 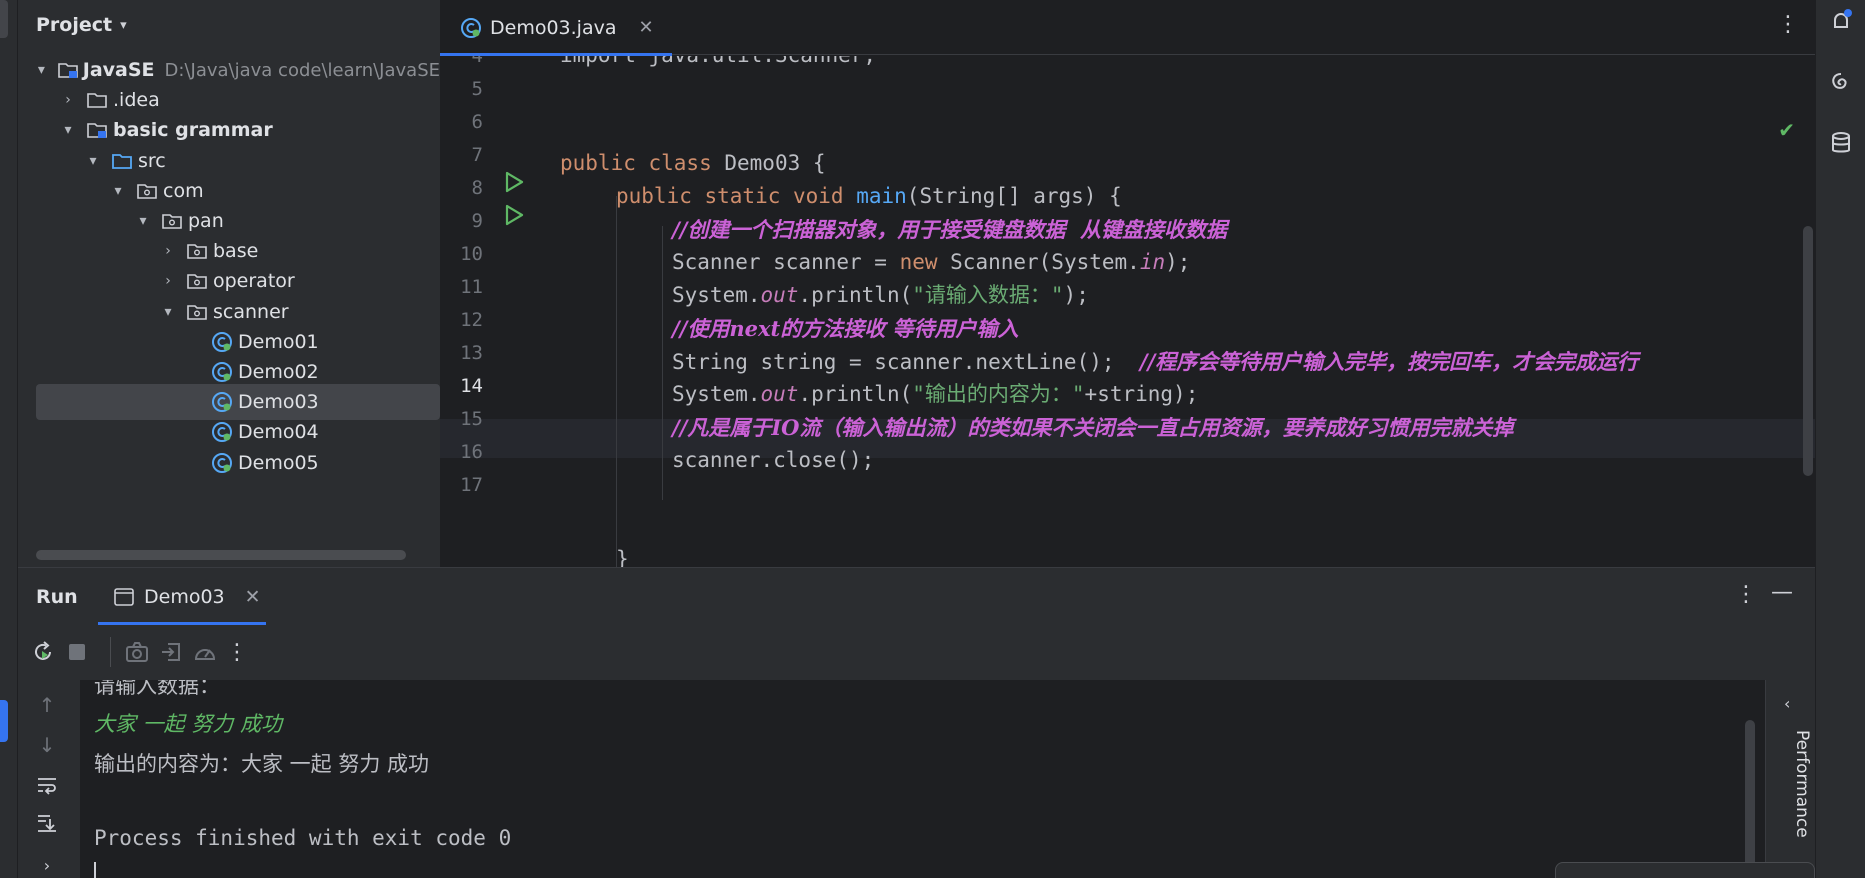 What do you see at coordinates (57, 597) in the screenshot?
I see `run-panel-title: Run` at bounding box center [57, 597].